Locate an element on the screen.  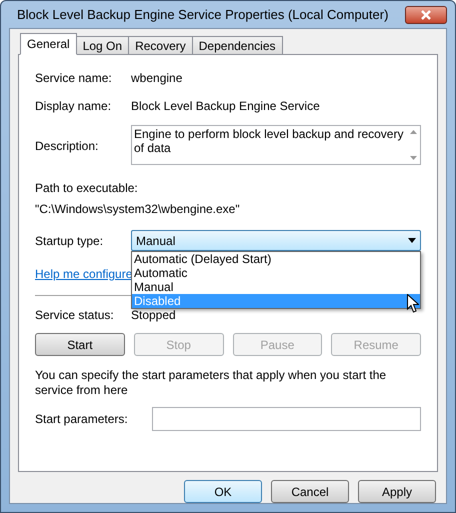
description-field: Engine to perform block level backup and recovery of data is located at coordinates (276, 145).